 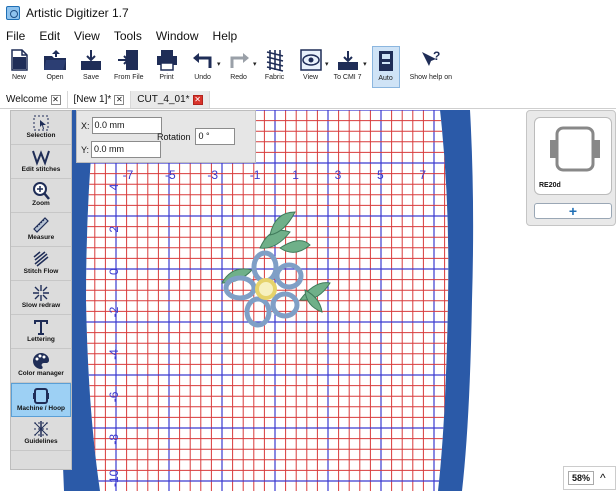 What do you see at coordinates (41, 373) in the screenshot?
I see `tool-color-manager-label: Color manager` at bounding box center [41, 373].